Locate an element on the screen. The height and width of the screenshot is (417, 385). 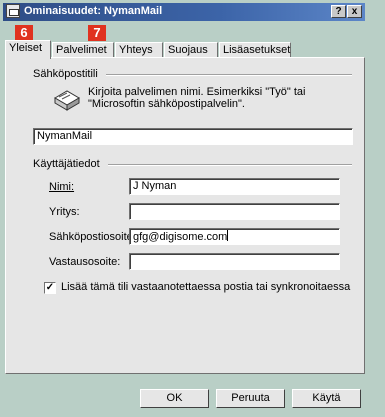
email-value: gfg@digisome.com is located at coordinates (180, 237).